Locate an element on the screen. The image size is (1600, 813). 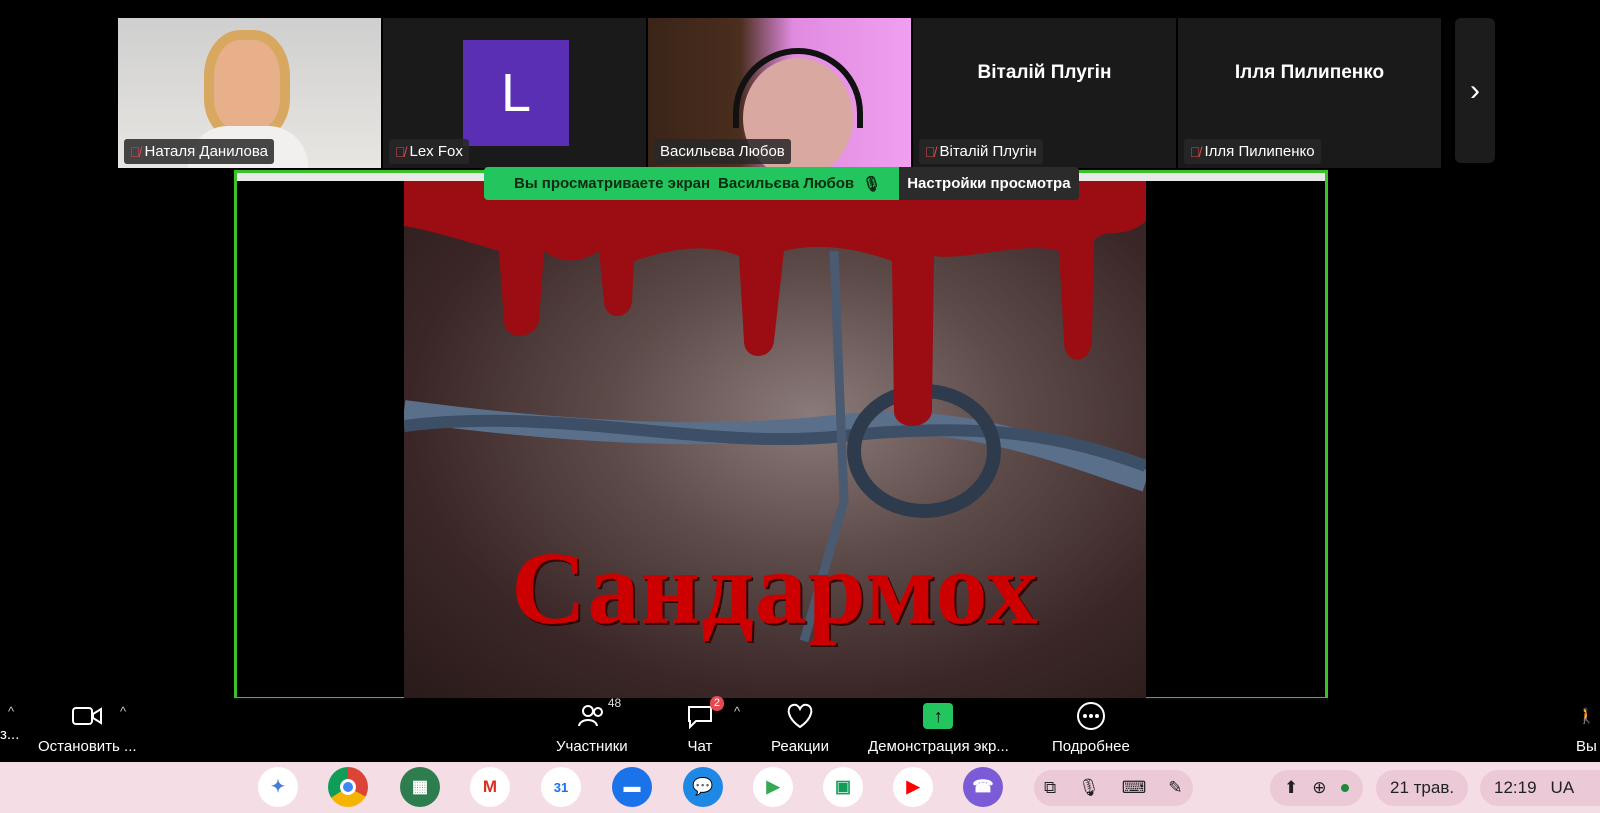
chat-icon: 2 is located at coordinates (705, 713).